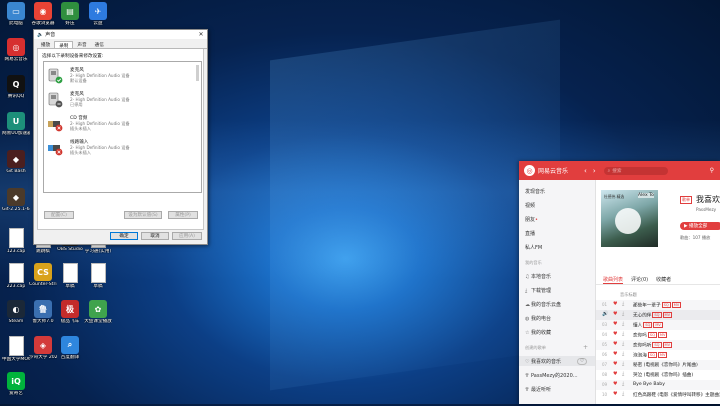 The width and height of the screenshot is (720, 406). Describe the element at coordinates (98, 317) in the screenshot. I see `desktop-icon: ✿ 大鱼课堂播放` at that location.